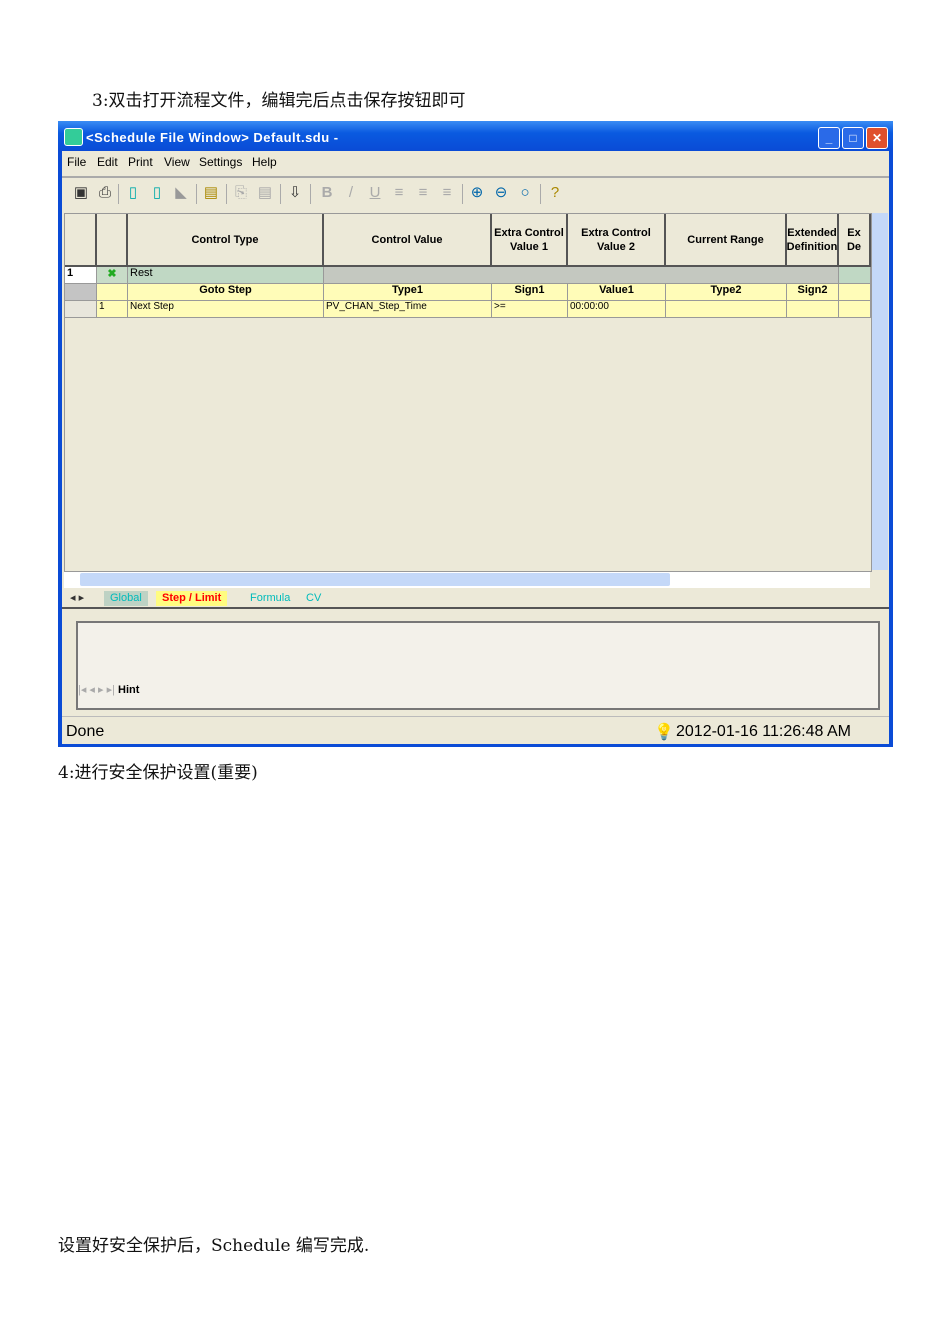  What do you see at coordinates (375, 579) in the screenshot?
I see `scroll-thumb` at bounding box center [375, 579].